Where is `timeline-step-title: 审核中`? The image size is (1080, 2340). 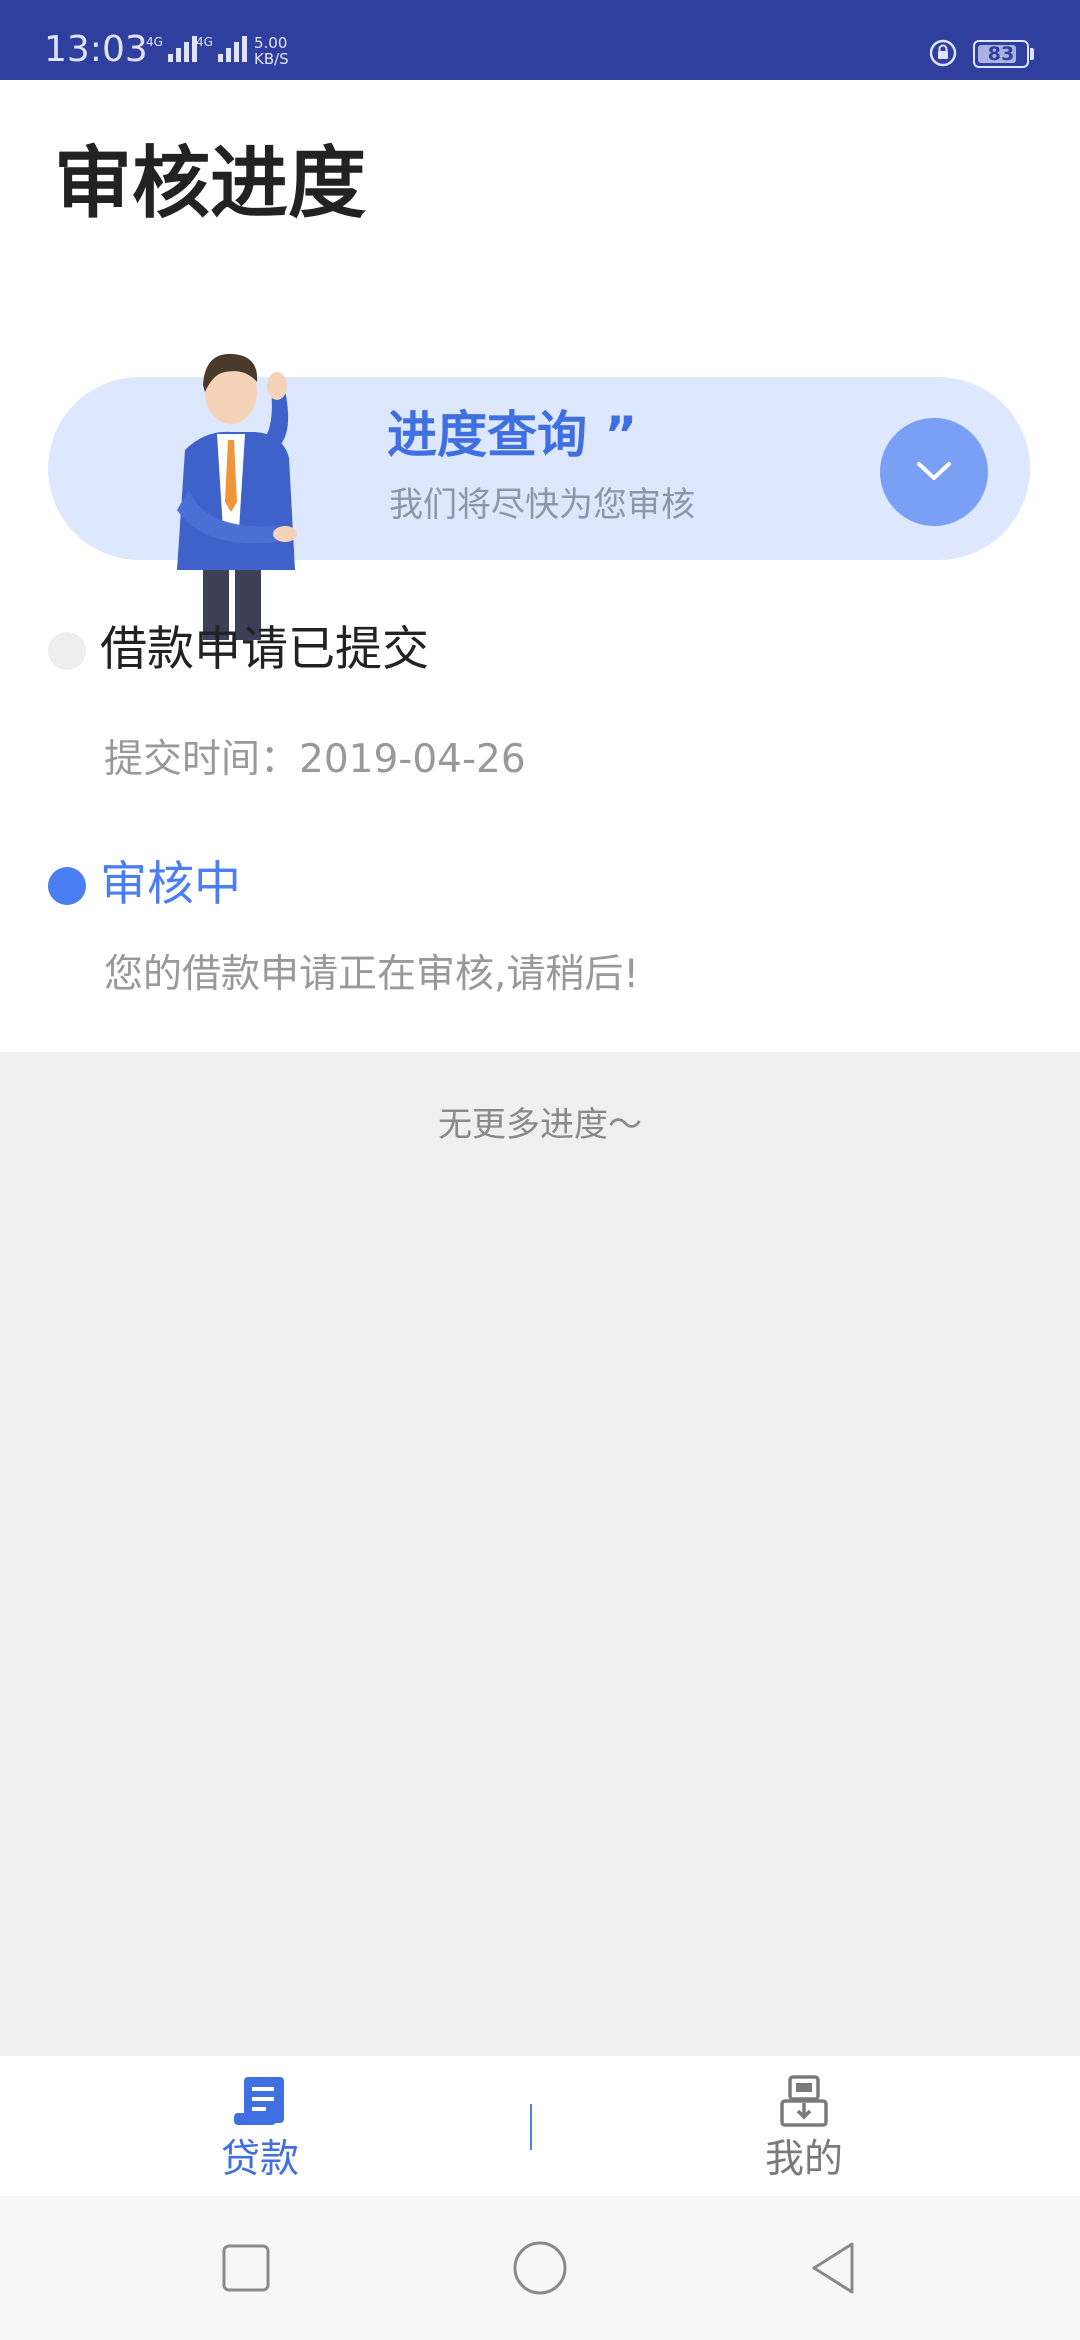 timeline-step-title: 审核中 is located at coordinates (170, 884).